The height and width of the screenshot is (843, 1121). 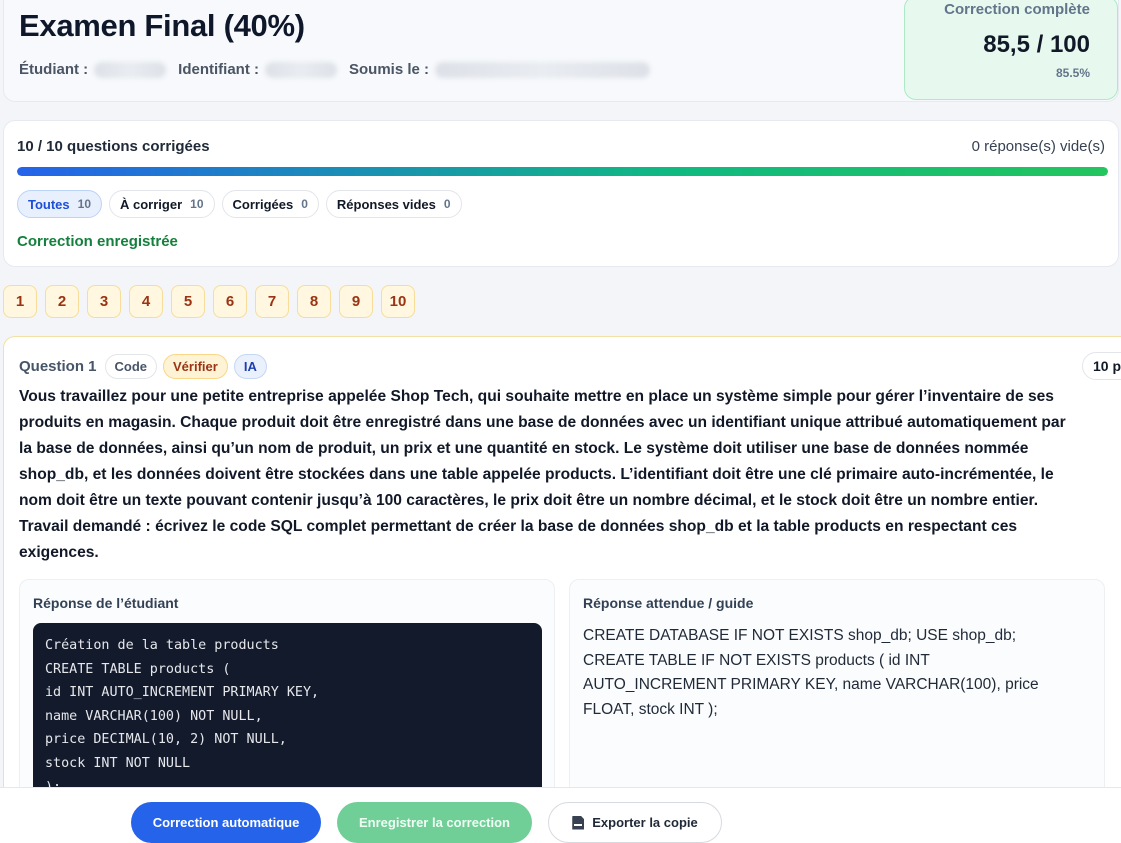 I want to click on filter-empty: Réponses vides 0, so click(x=393, y=204).